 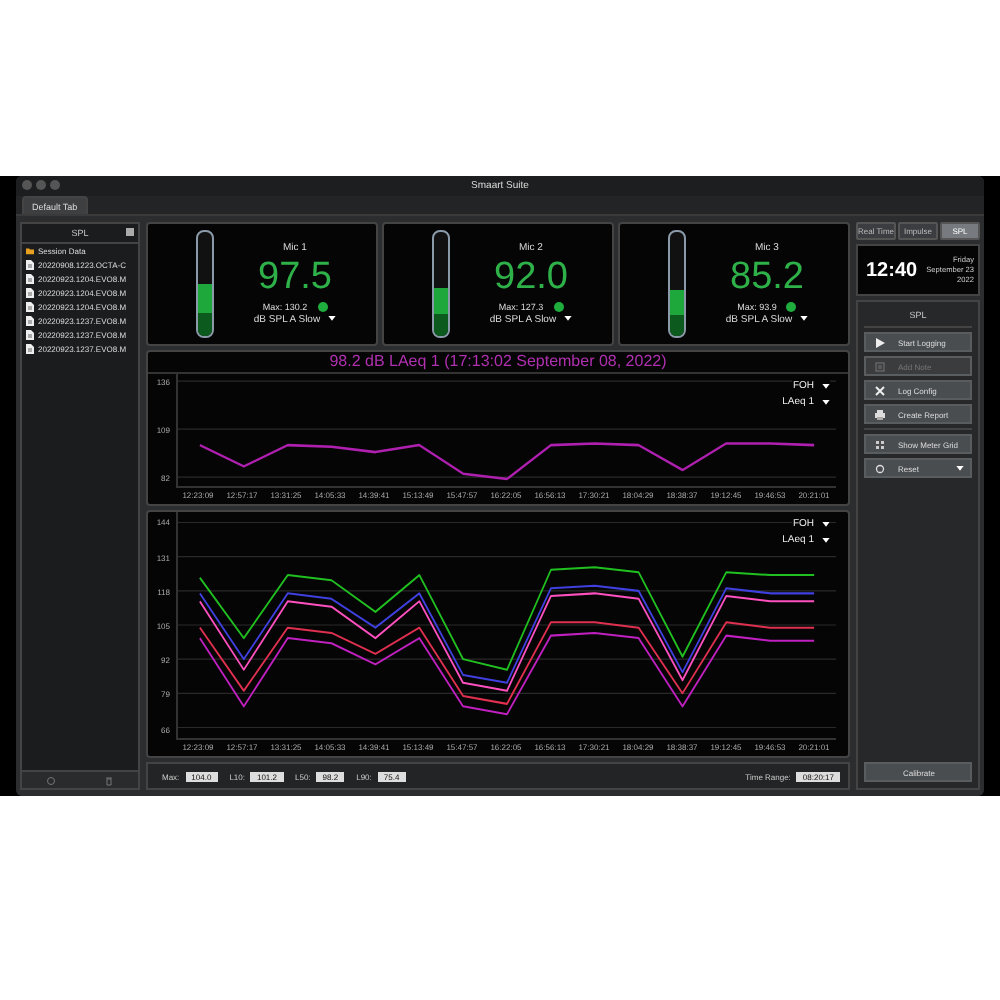 I want to click on circle-icon, so click(x=51, y=780).